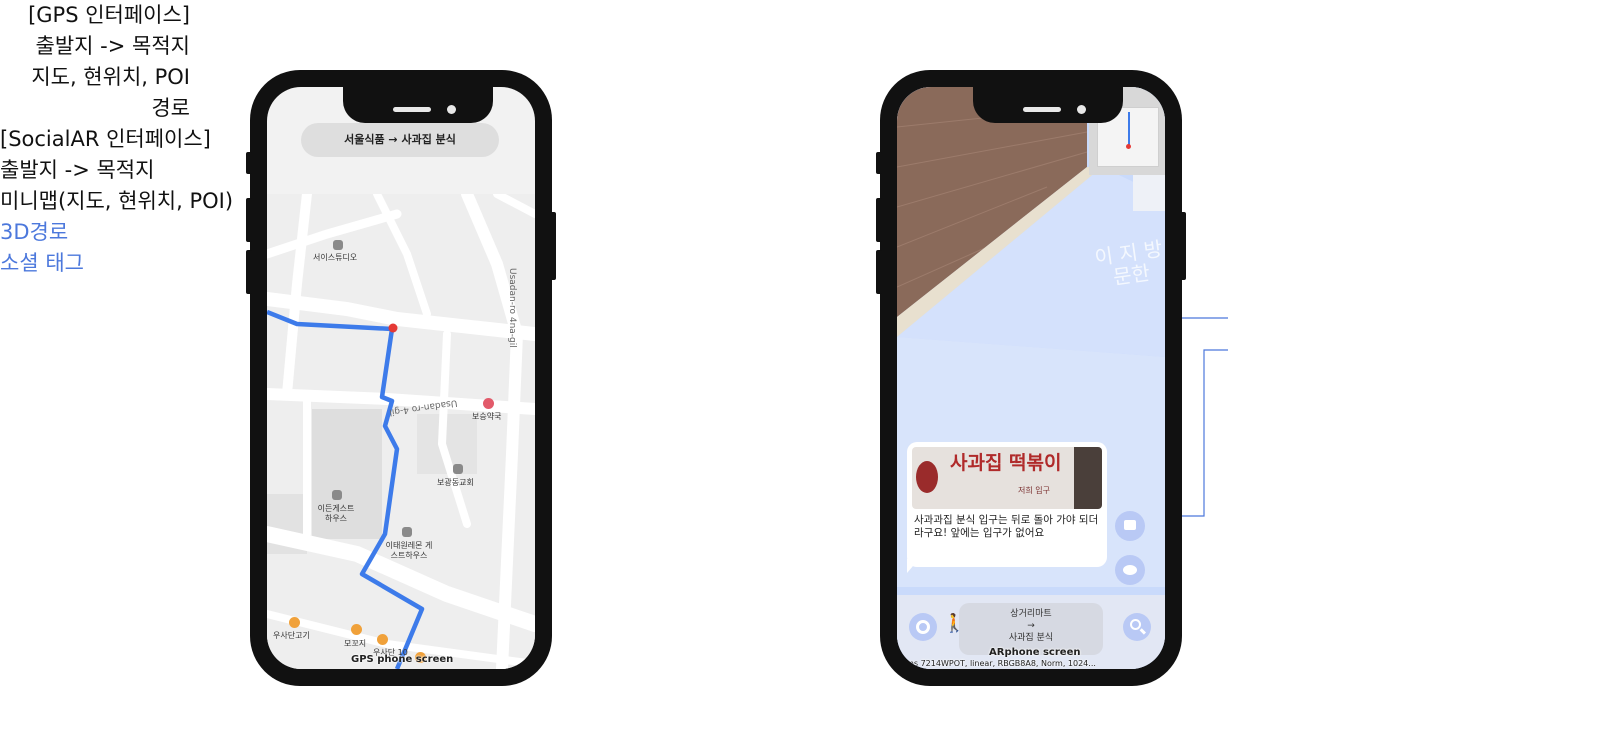 Image resolution: width=1614 pixels, height=756 pixels. Describe the element at coordinates (455, 483) in the screenshot. I see `poi-label: 보광동교회` at that location.